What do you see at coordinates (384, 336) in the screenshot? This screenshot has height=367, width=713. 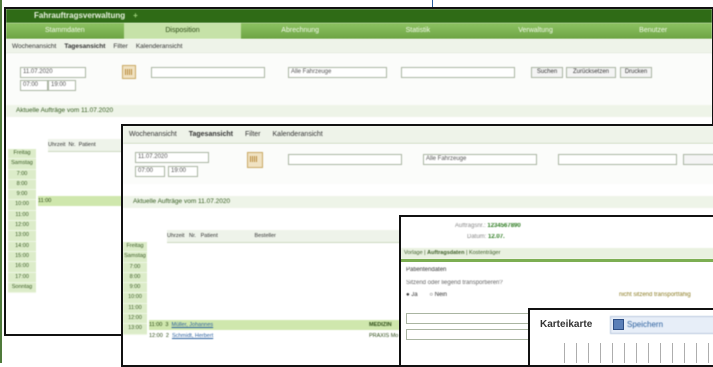 I see `row-besteller: PRAXIS Mo` at bounding box center [384, 336].